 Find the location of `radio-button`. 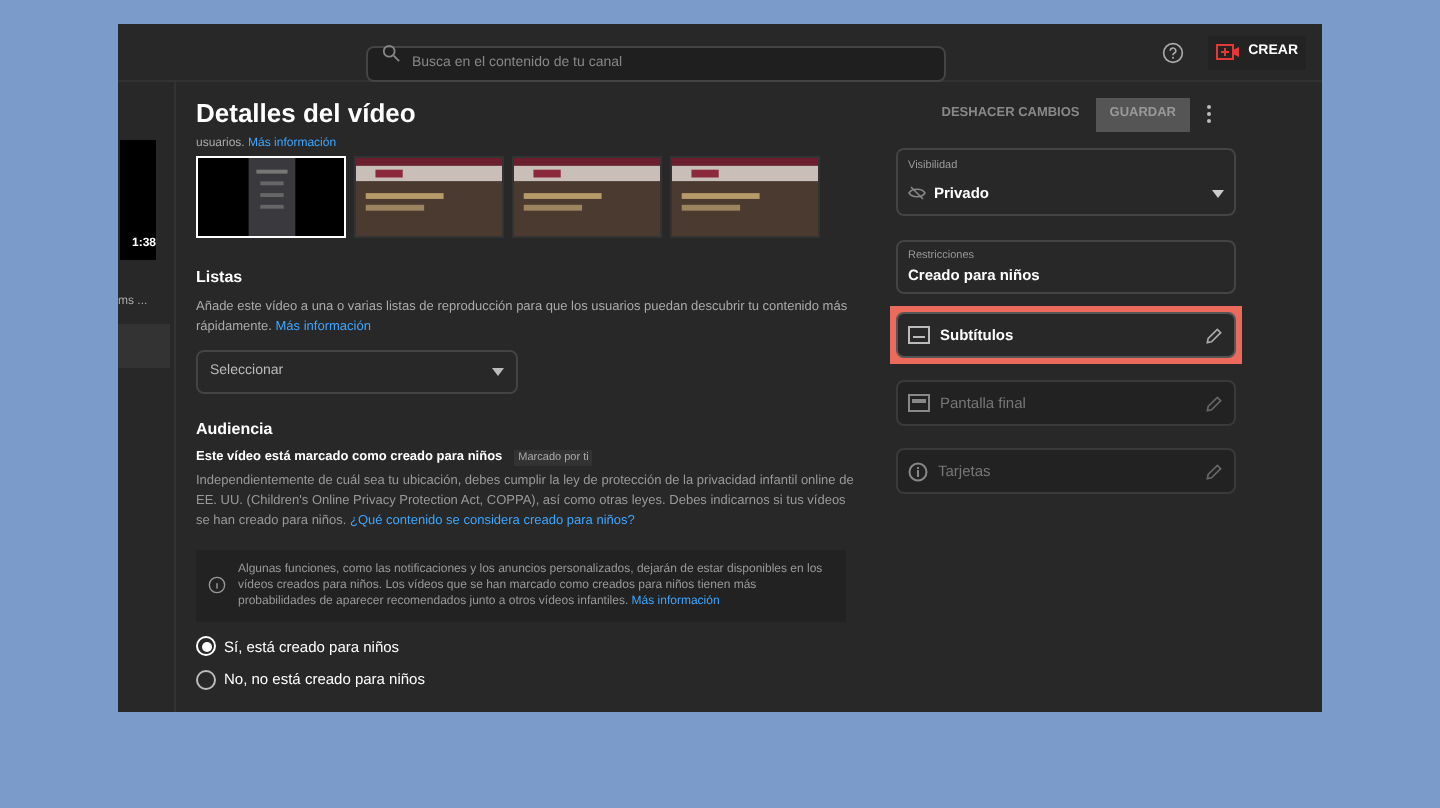

radio-button is located at coordinates (206, 679).